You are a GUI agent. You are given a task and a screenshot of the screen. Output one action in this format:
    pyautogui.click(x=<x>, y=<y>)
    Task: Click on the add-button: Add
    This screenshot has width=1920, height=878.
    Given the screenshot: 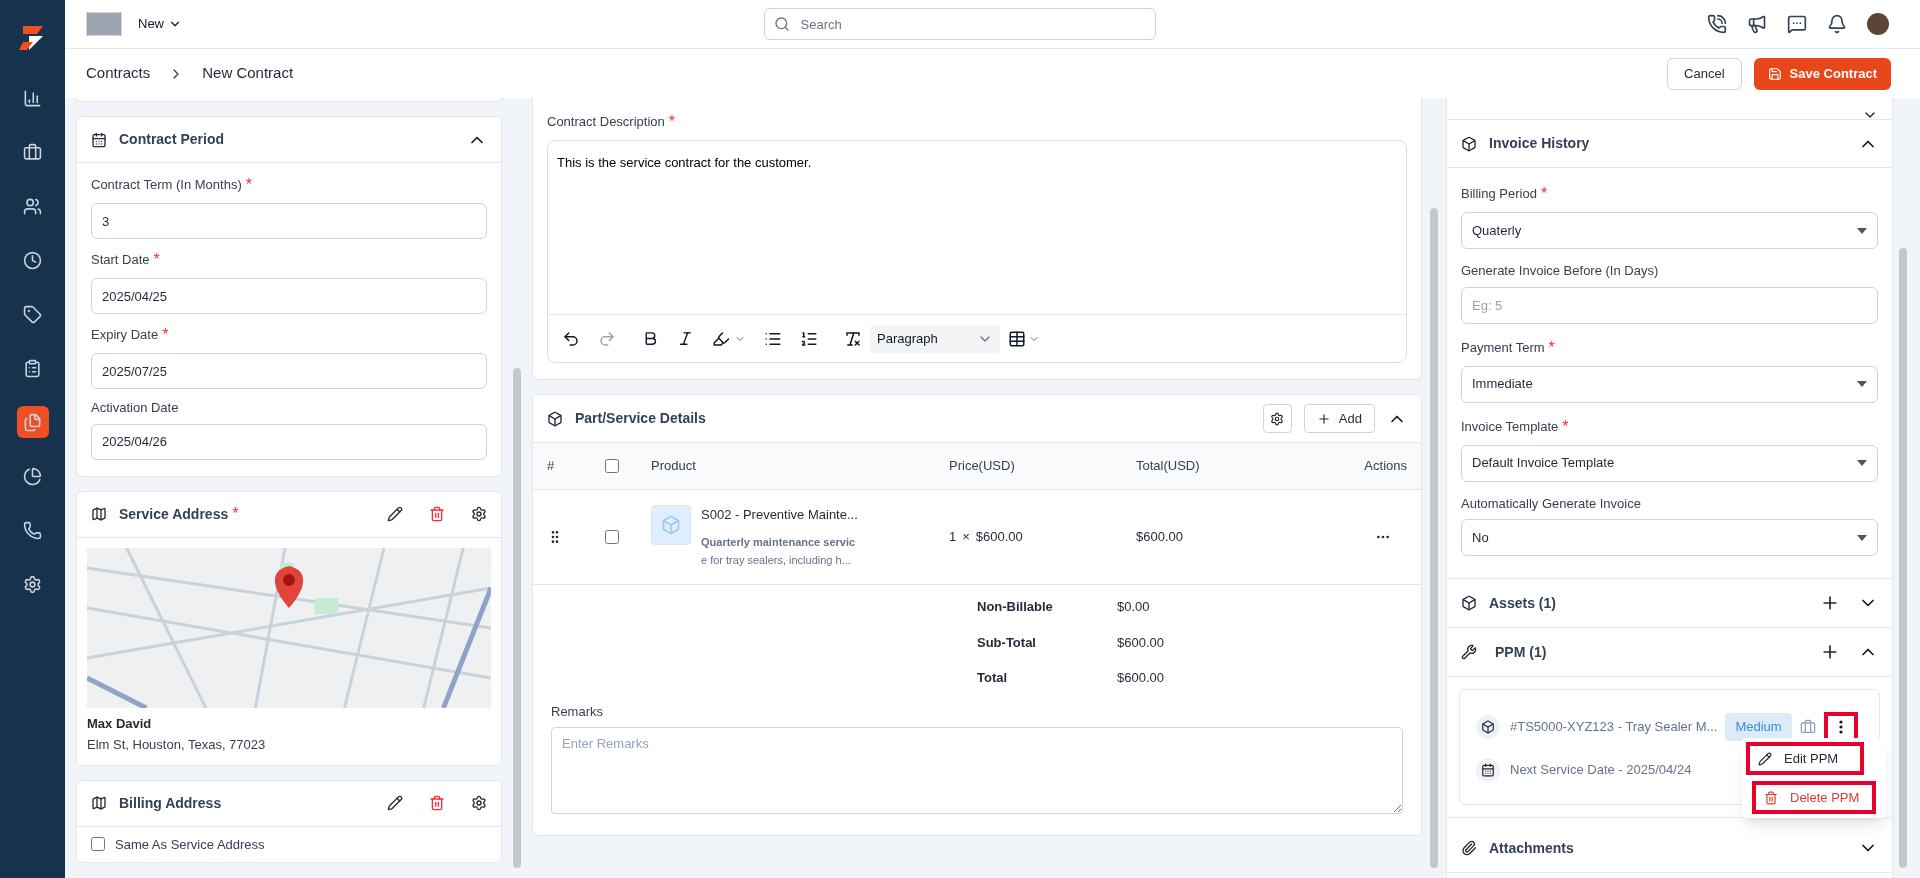 What is the action you would take?
    pyautogui.click(x=1339, y=418)
    